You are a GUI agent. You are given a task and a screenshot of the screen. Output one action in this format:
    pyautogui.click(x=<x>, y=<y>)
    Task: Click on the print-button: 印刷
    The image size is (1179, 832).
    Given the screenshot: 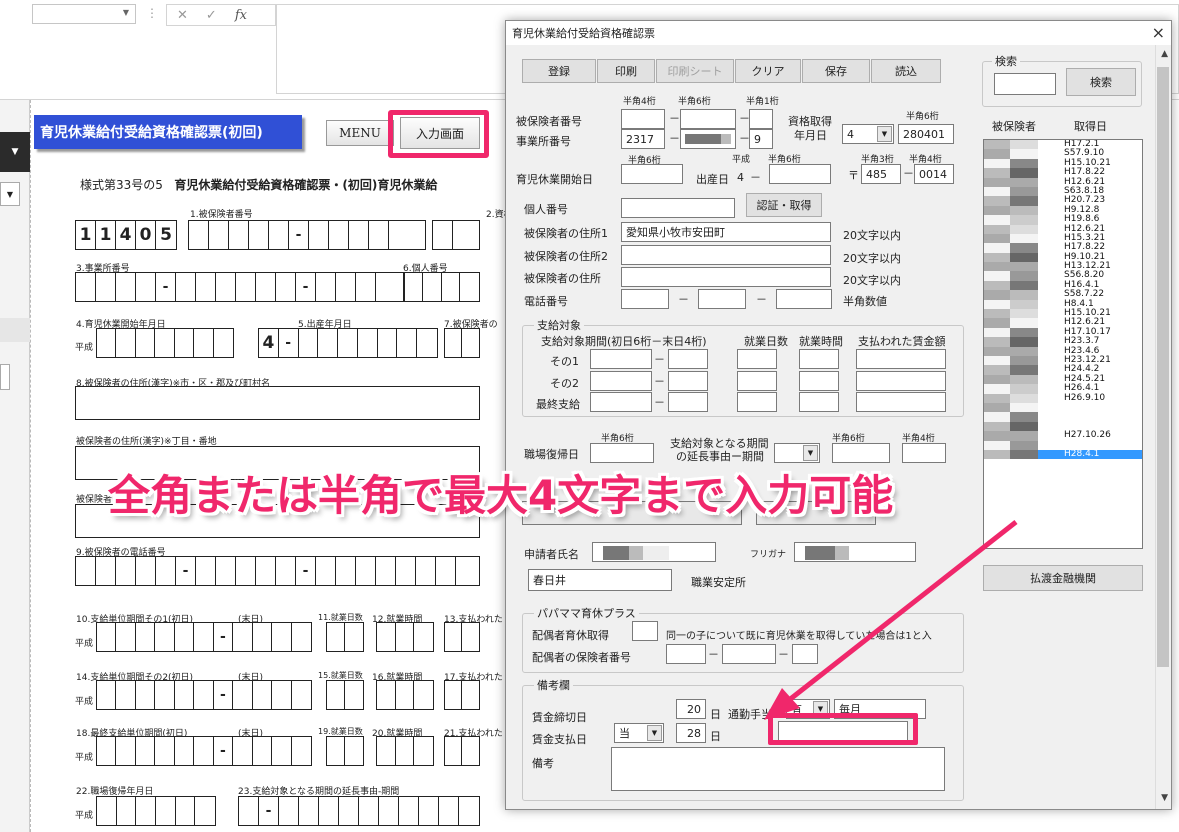 What is the action you would take?
    pyautogui.click(x=626, y=71)
    